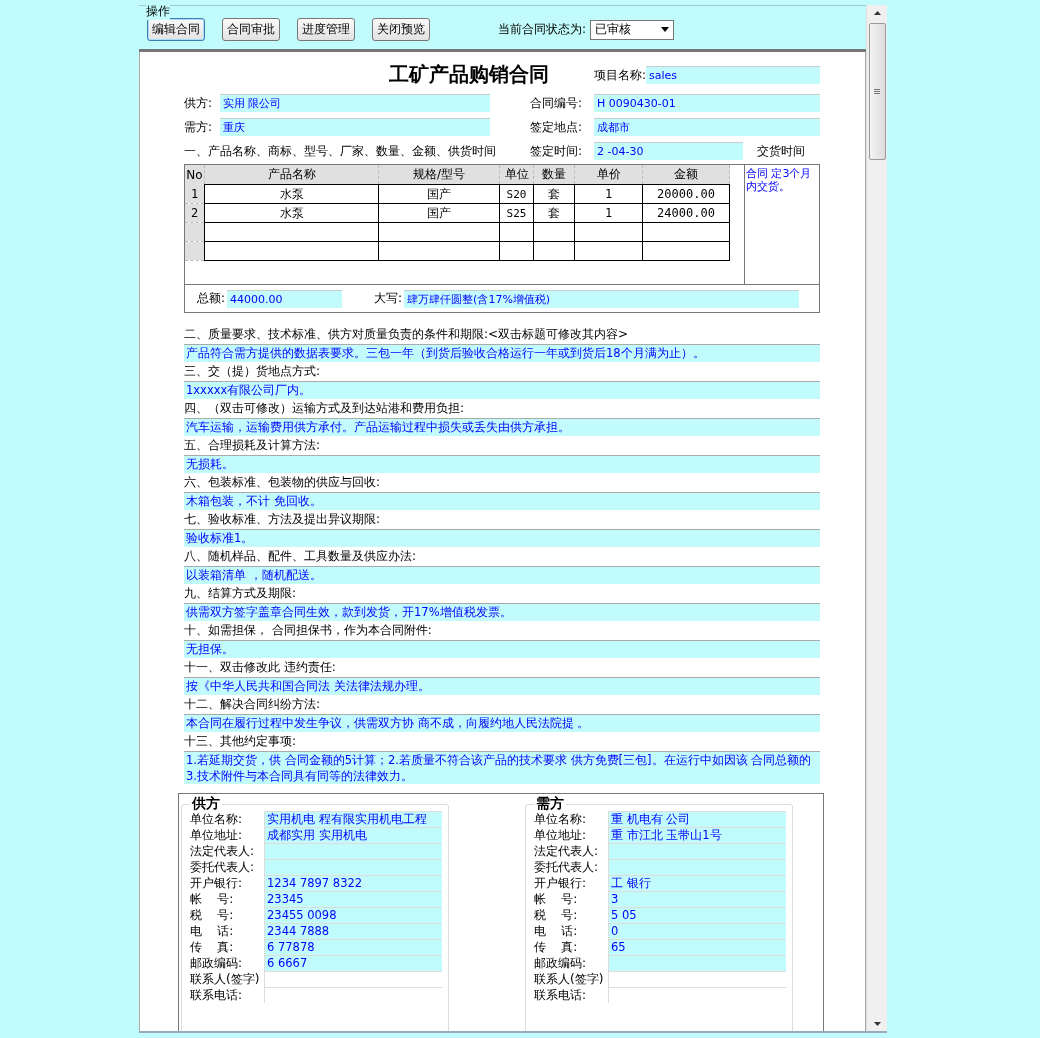  I want to click on input-field: H 0090430-01, so click(707, 103).